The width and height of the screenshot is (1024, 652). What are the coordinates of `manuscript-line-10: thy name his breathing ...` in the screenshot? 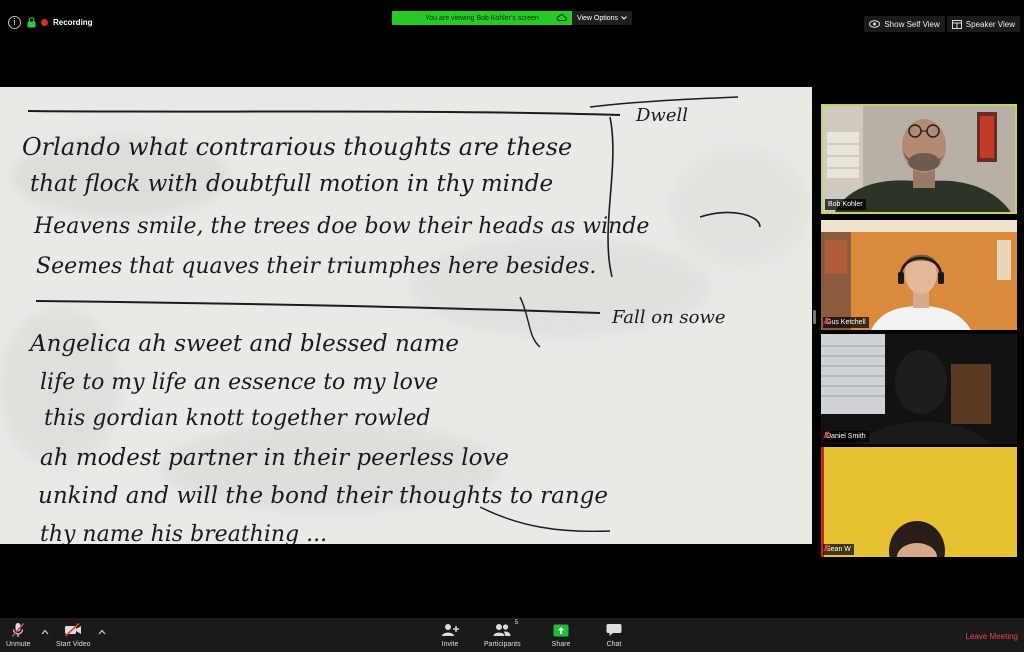 It's located at (183, 533).